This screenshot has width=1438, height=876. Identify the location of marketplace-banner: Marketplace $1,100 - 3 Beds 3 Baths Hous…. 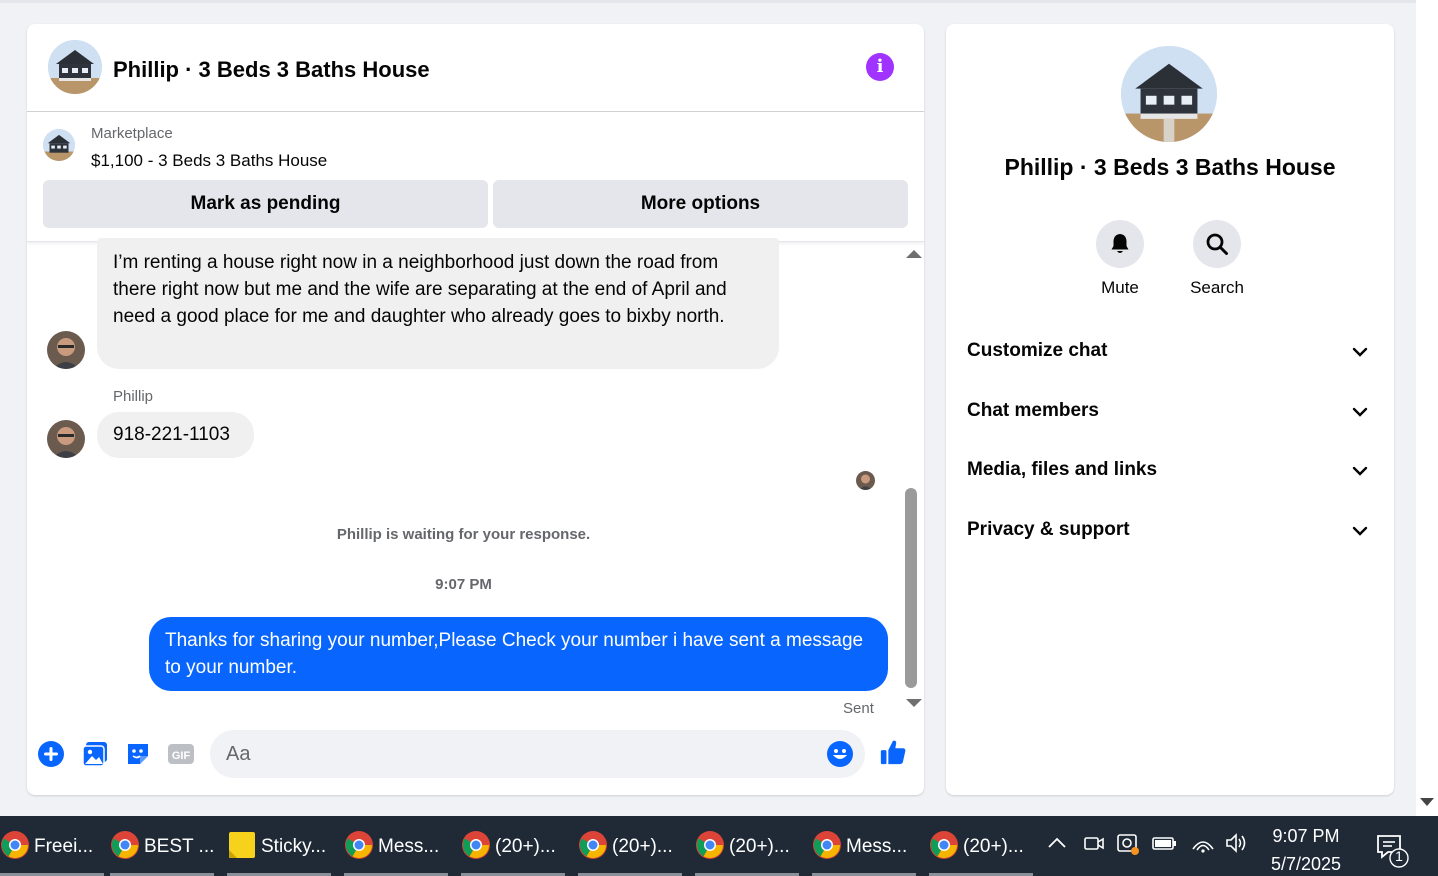
(475, 177).